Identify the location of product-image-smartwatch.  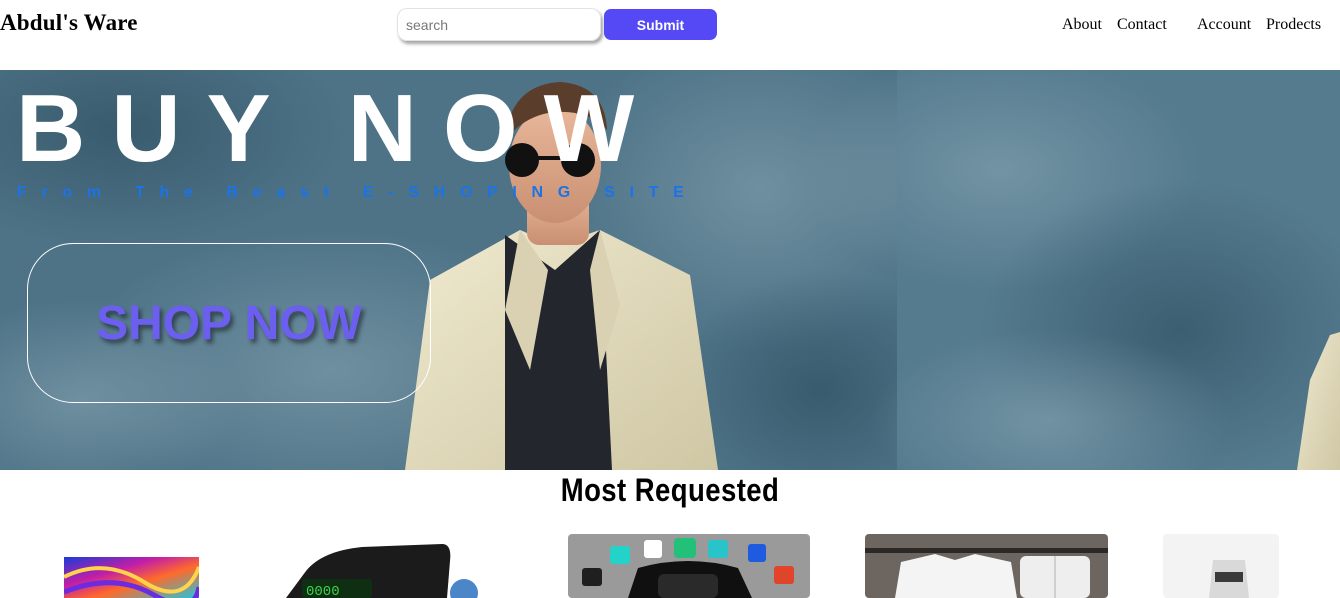
(689, 566).